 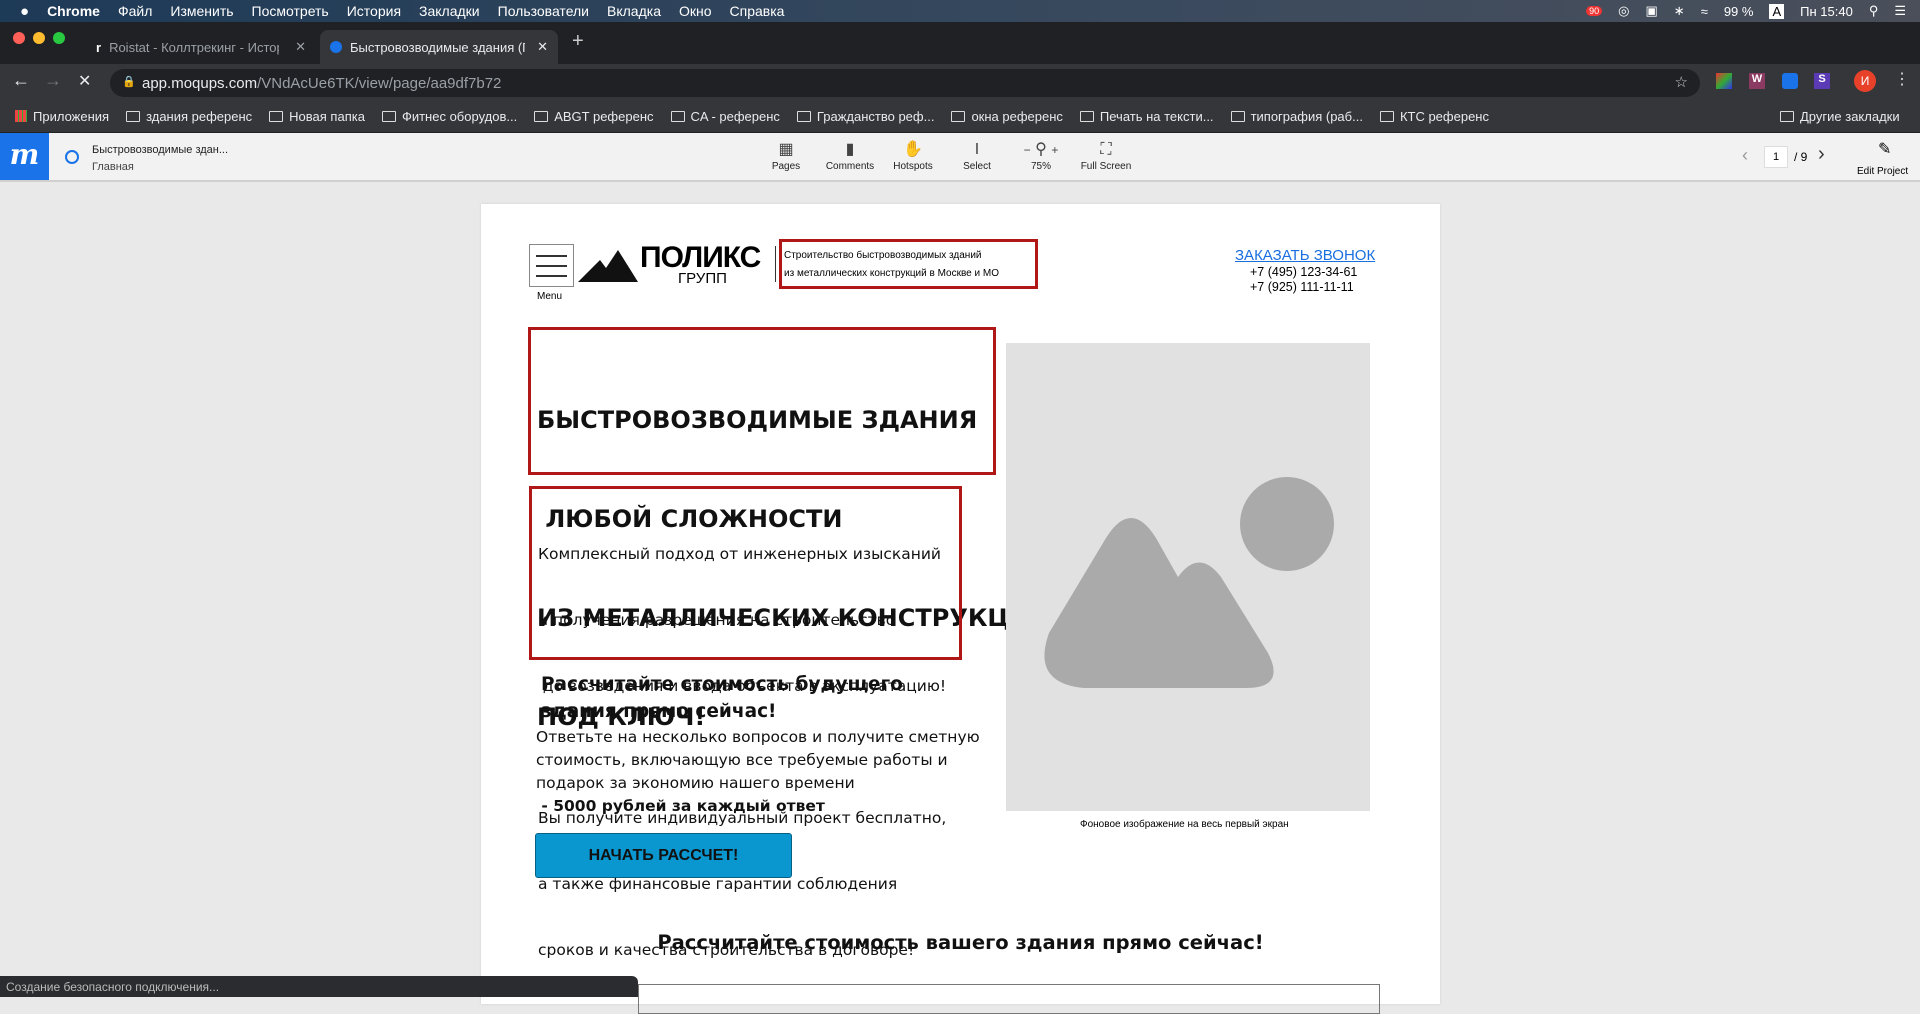 I want to click on wifi-icon: ≈, so click(x=1704, y=11).